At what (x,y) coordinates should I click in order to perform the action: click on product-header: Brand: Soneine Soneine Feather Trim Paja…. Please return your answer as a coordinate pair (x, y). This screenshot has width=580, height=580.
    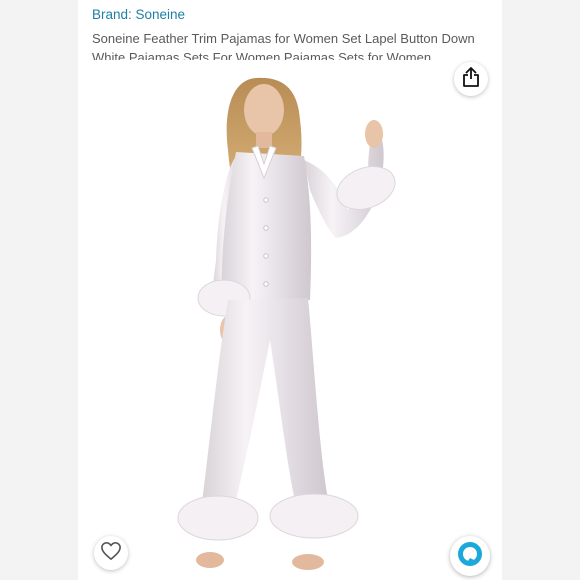
    Looking at the image, I should click on (292, 36).